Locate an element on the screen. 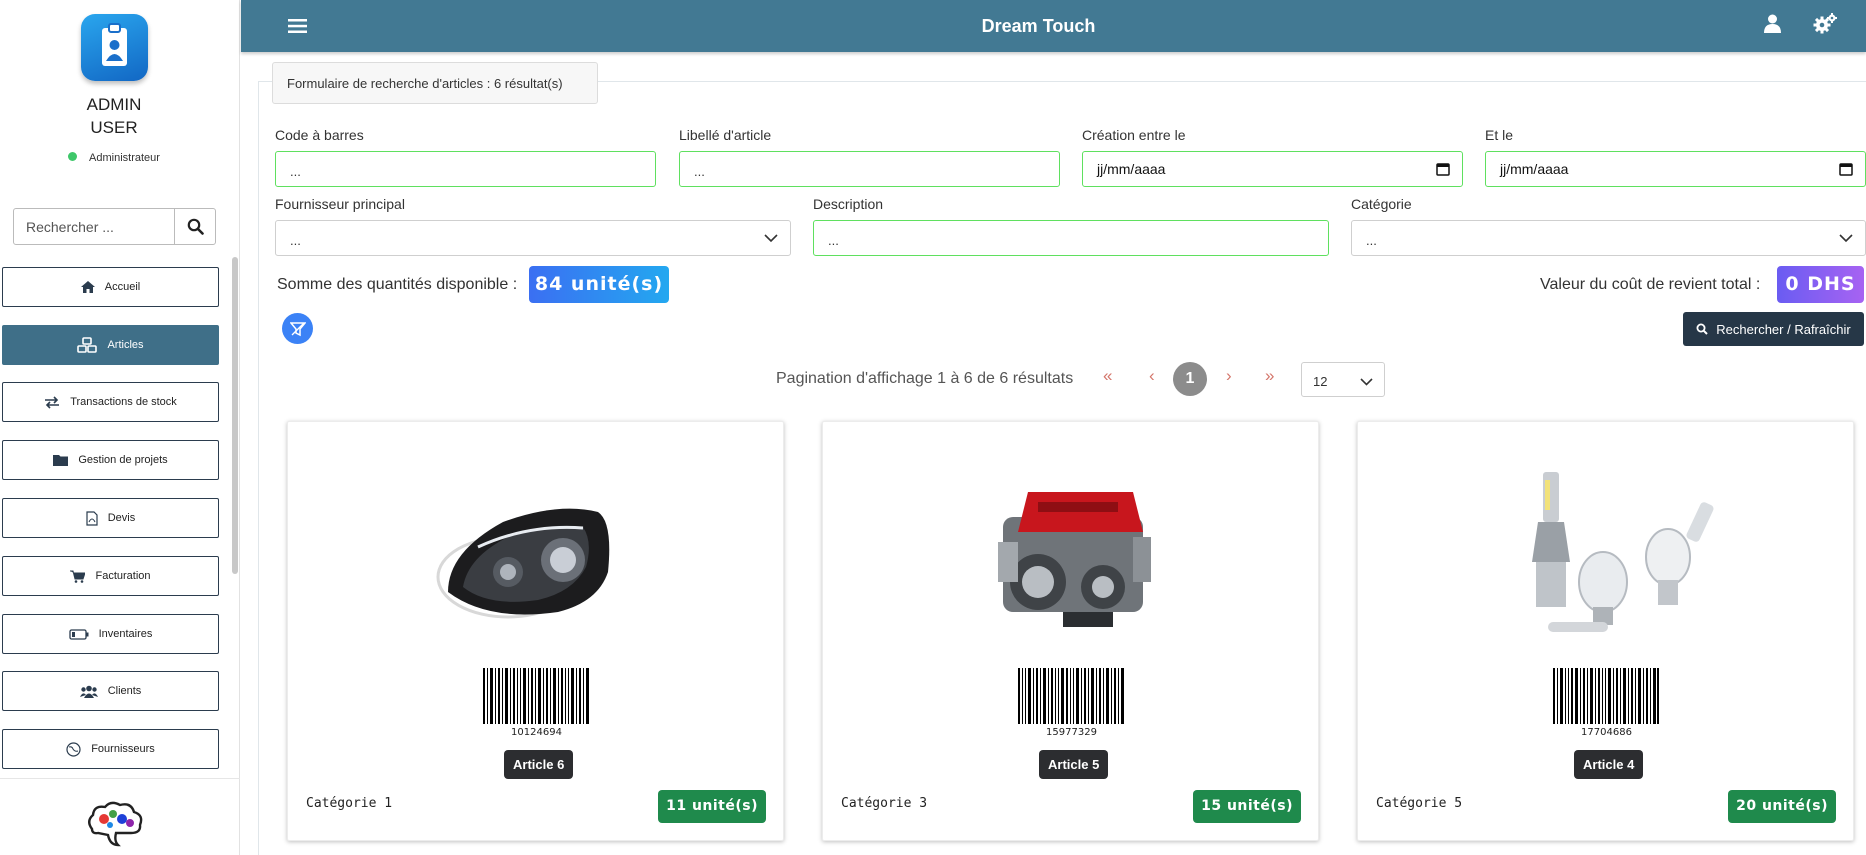 This screenshot has width=1866, height=855. article-barcode-number: 10124694 is located at coordinates (536, 732).